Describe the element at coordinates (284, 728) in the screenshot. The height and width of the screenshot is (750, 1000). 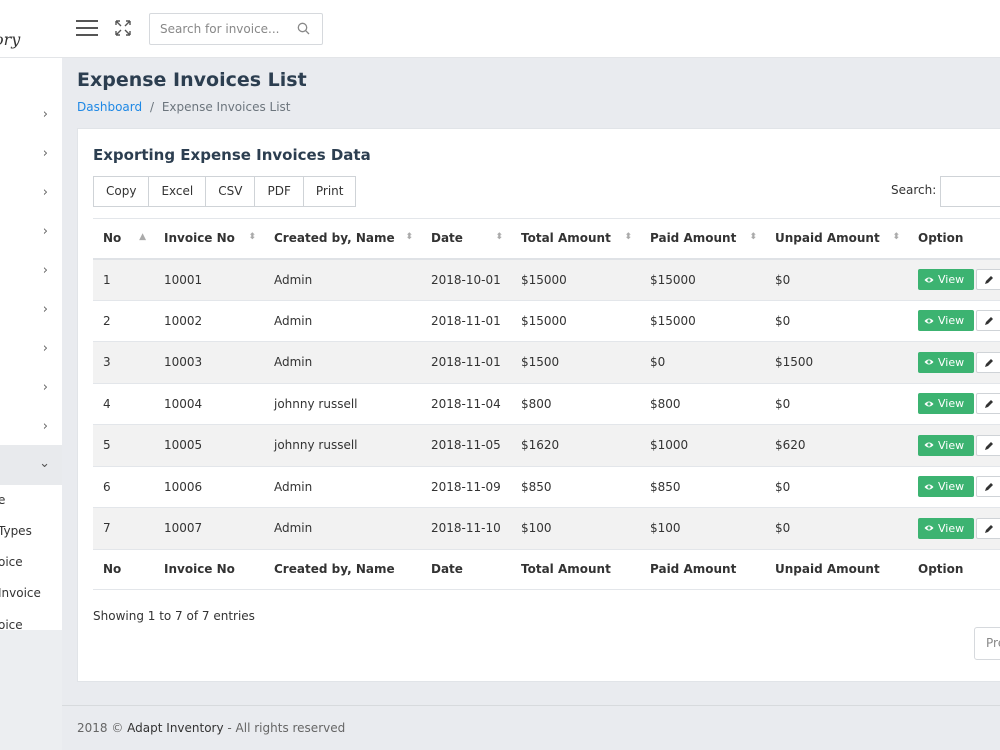
I see `footer-suffix: - All rights reserved` at that location.